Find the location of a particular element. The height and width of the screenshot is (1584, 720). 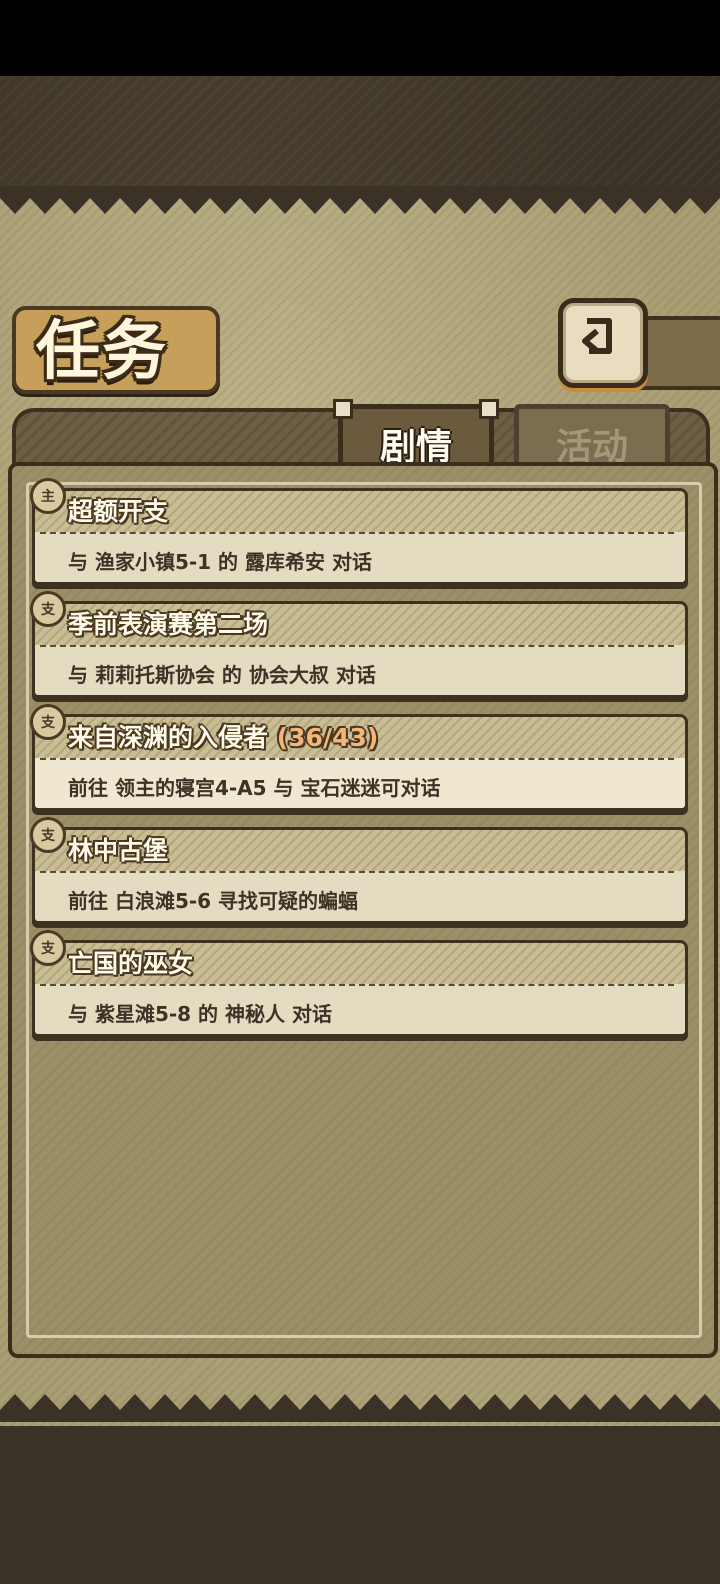

quest-title-text: 来自深渊的入侵者 is located at coordinates (168, 737).